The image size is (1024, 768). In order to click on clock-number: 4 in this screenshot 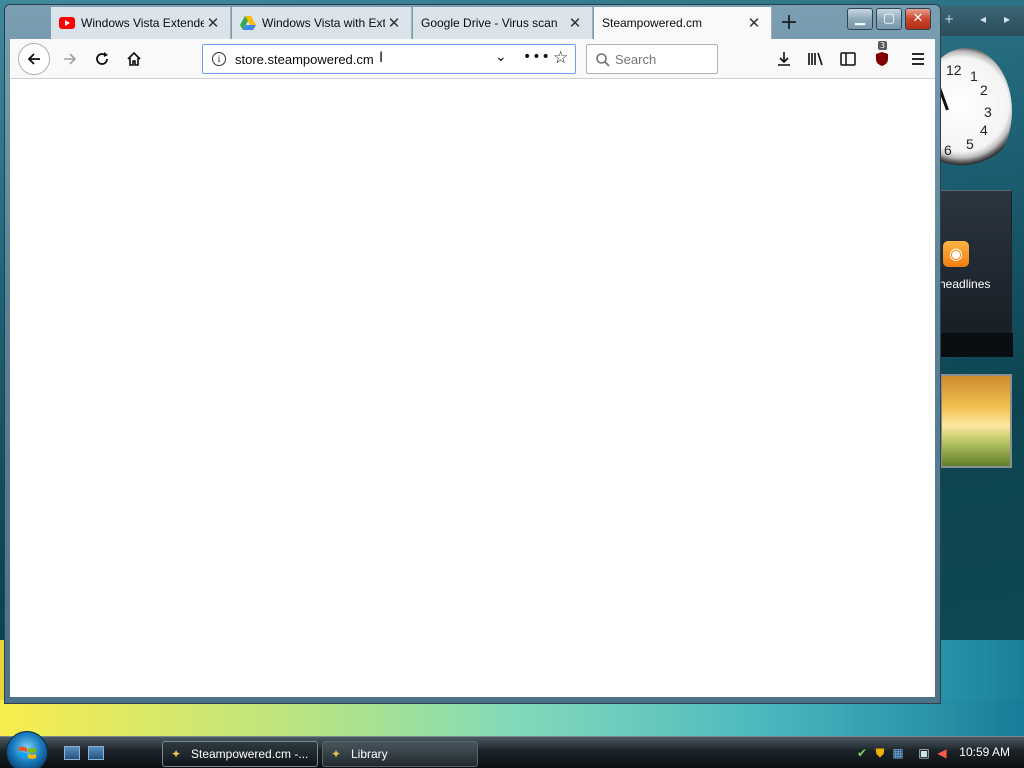, I will do `click(984, 130)`.